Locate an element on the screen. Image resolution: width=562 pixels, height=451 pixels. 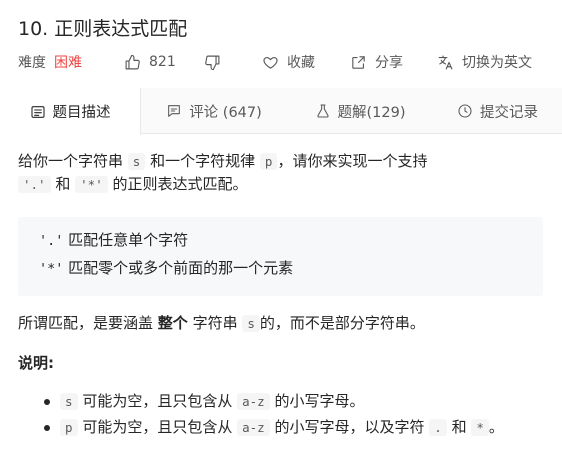
share-button: 分享 is located at coordinates (376, 62).